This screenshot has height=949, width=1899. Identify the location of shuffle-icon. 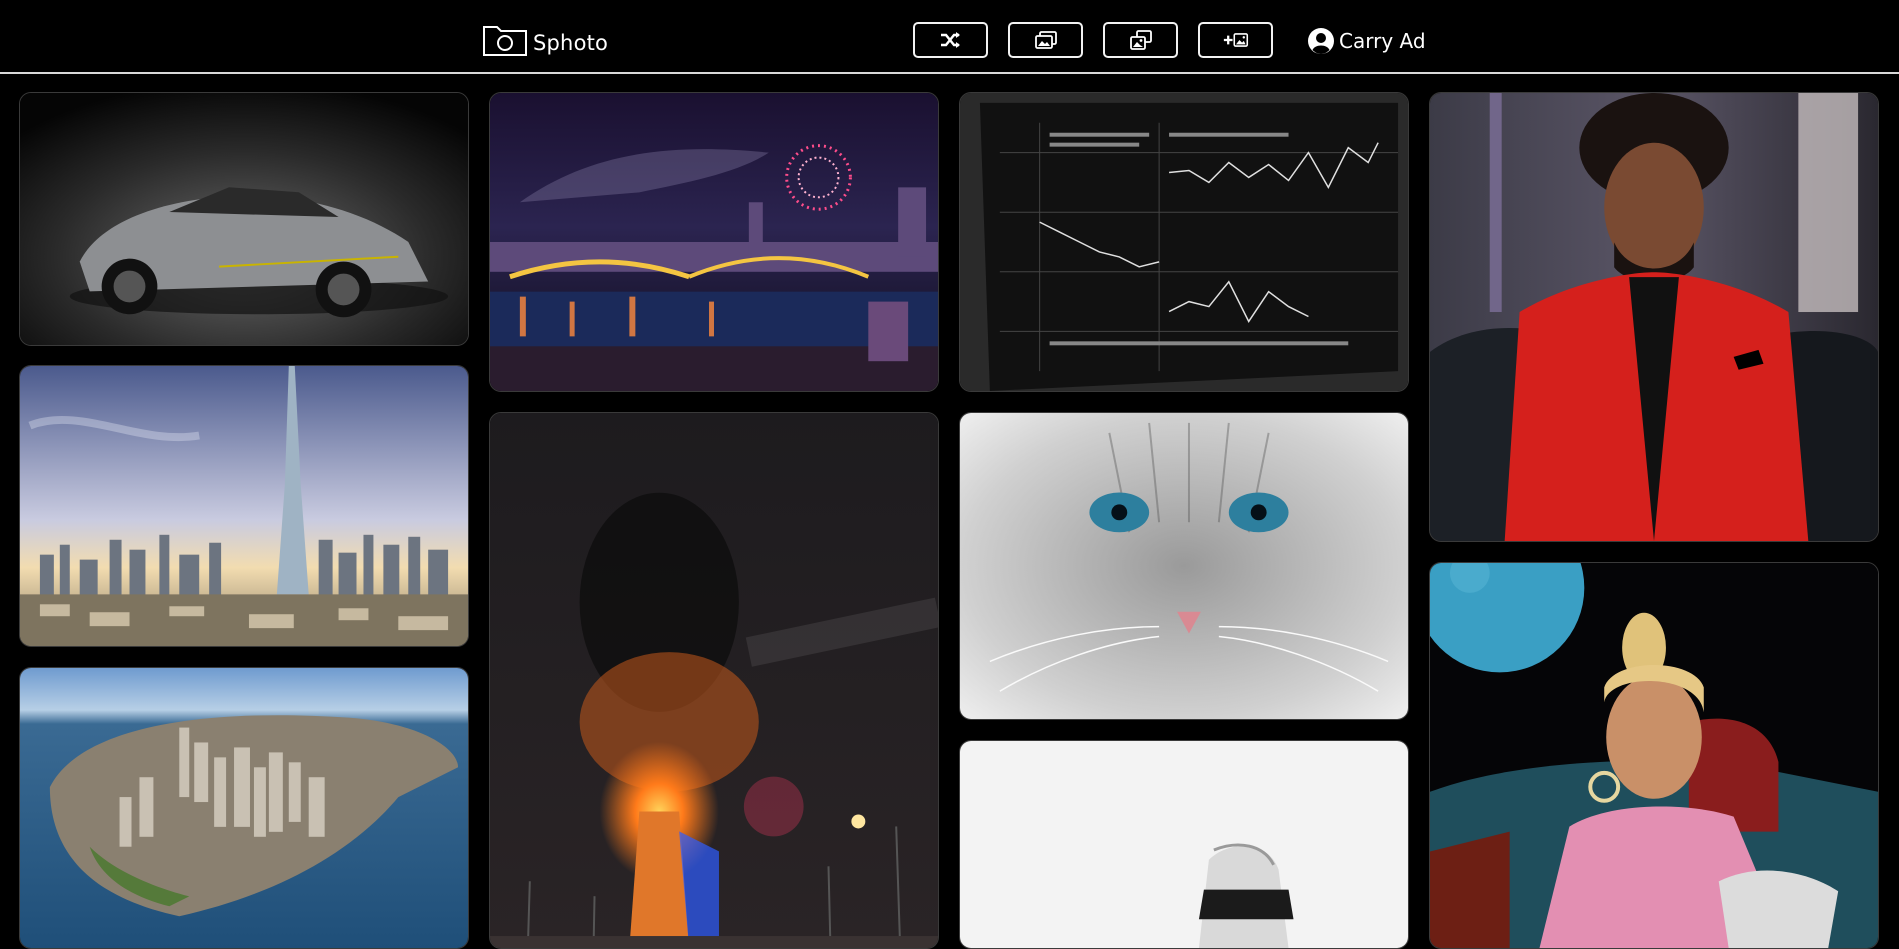
(950, 40).